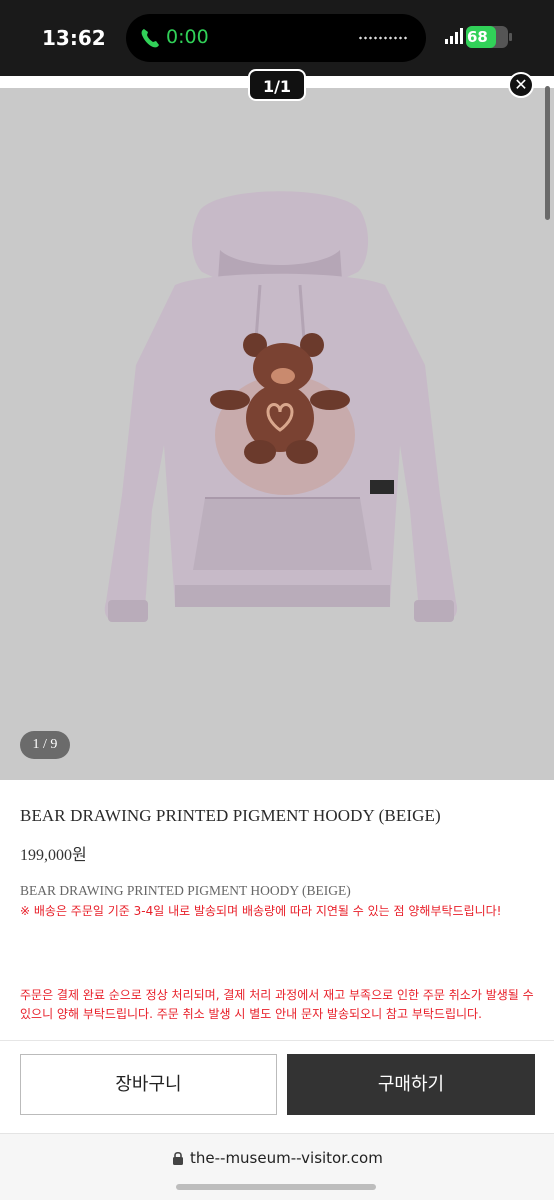 The height and width of the screenshot is (1200, 554). Describe the element at coordinates (383, 38) in the screenshot. I see `audio-waveform-icon` at that location.